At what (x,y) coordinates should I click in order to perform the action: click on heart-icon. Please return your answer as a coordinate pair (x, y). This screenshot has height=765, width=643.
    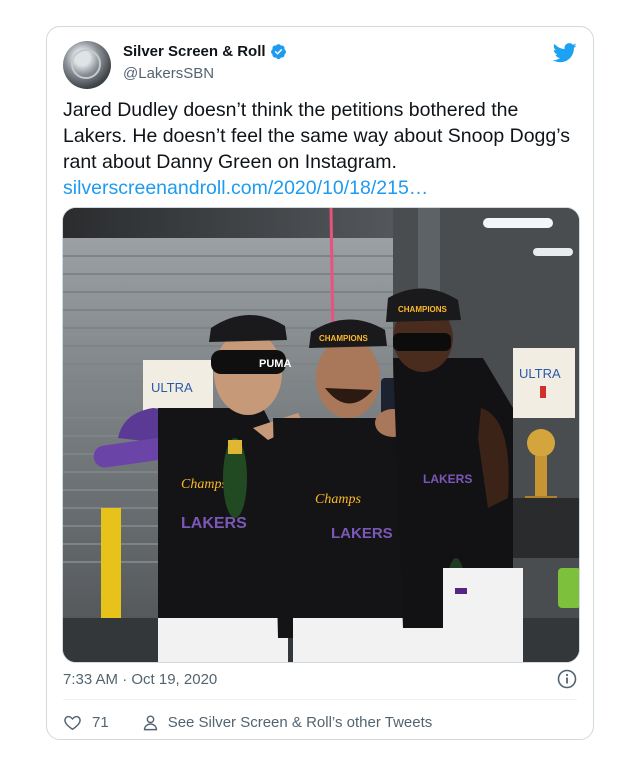
    Looking at the image, I should click on (72, 722).